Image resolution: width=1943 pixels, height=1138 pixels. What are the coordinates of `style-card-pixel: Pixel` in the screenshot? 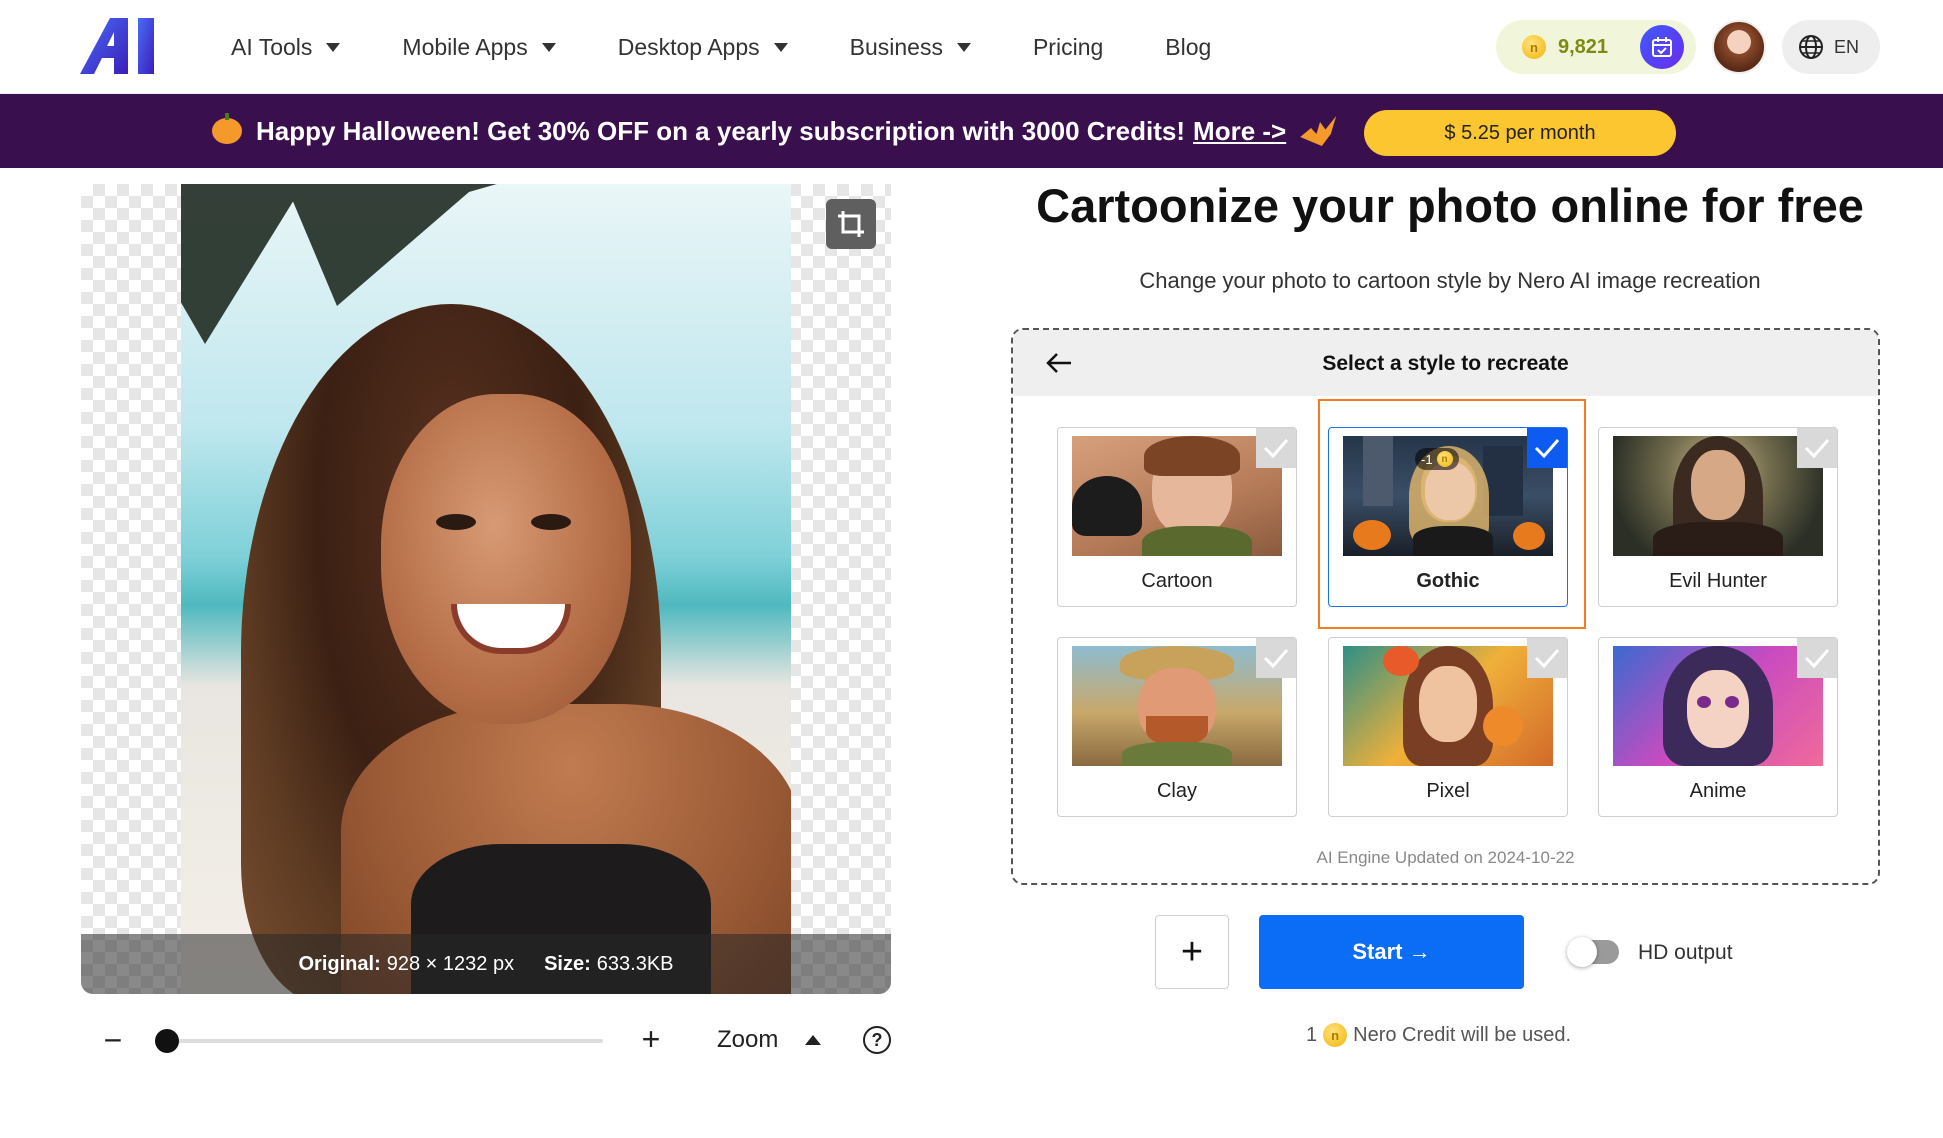 It's located at (1448, 727).